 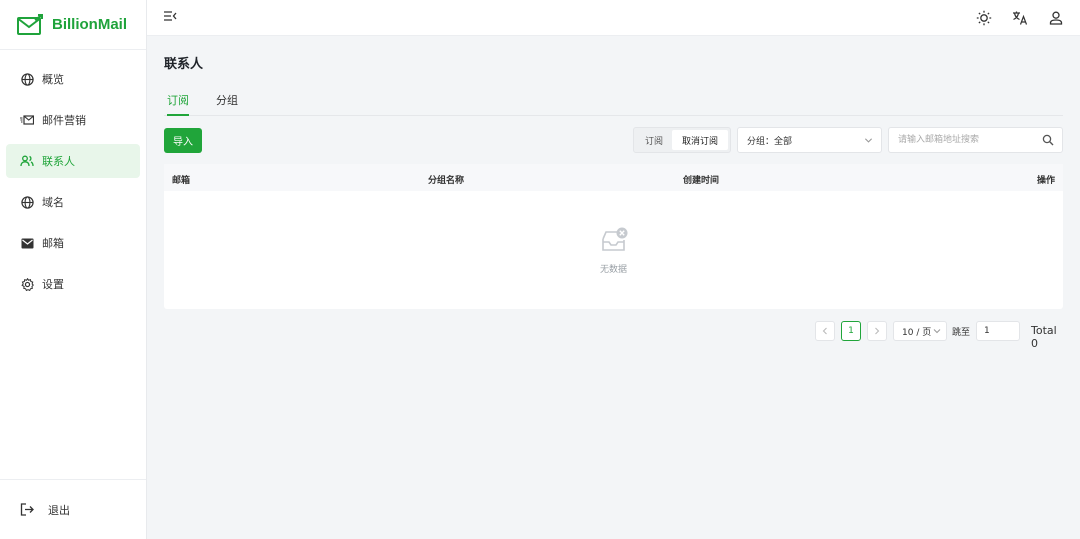 What do you see at coordinates (73, 509) in the screenshot?
I see `logout-button: 退出` at bounding box center [73, 509].